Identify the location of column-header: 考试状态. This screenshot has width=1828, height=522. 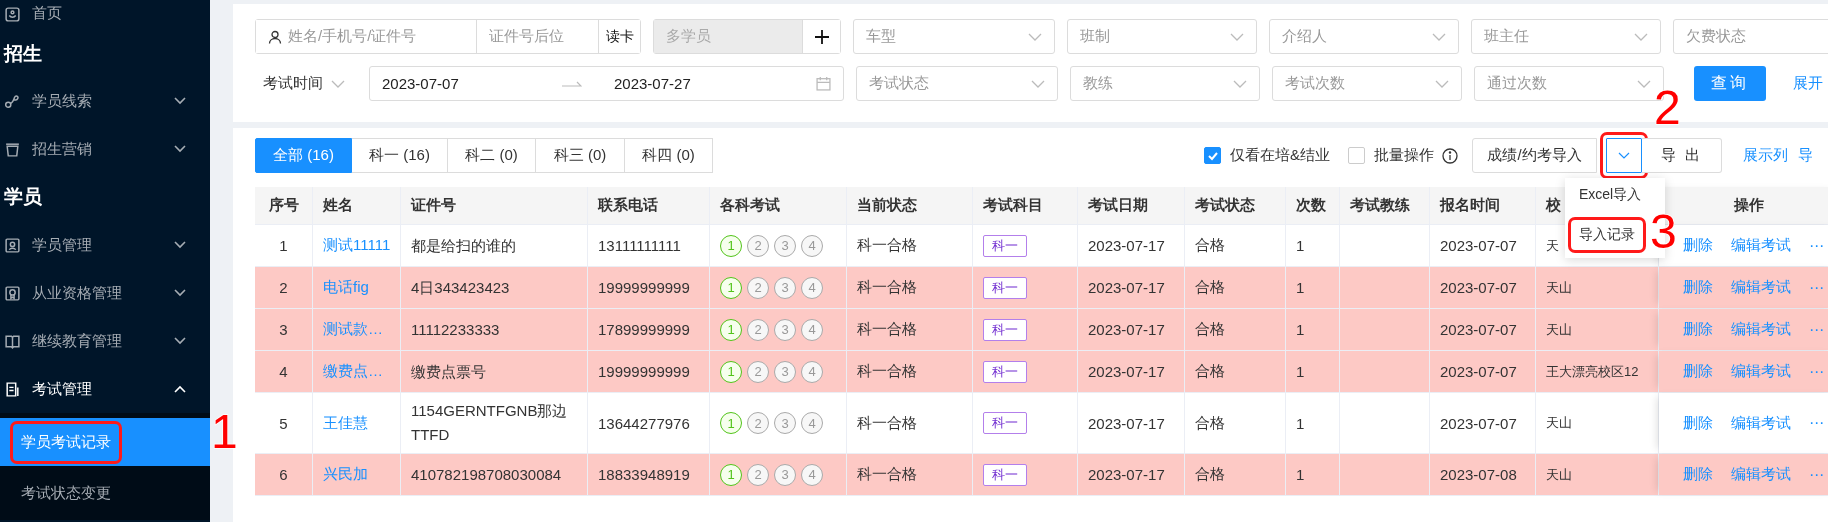
(1235, 205).